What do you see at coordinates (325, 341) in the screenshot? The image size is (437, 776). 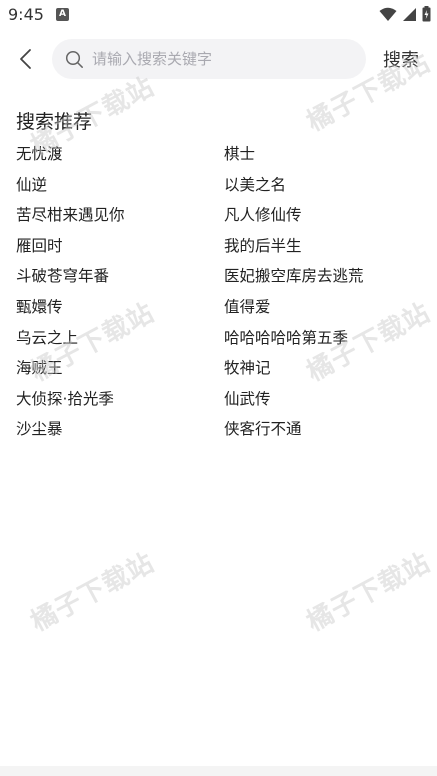 I see `list-item: 哈哈哈哈哈第五季` at bounding box center [325, 341].